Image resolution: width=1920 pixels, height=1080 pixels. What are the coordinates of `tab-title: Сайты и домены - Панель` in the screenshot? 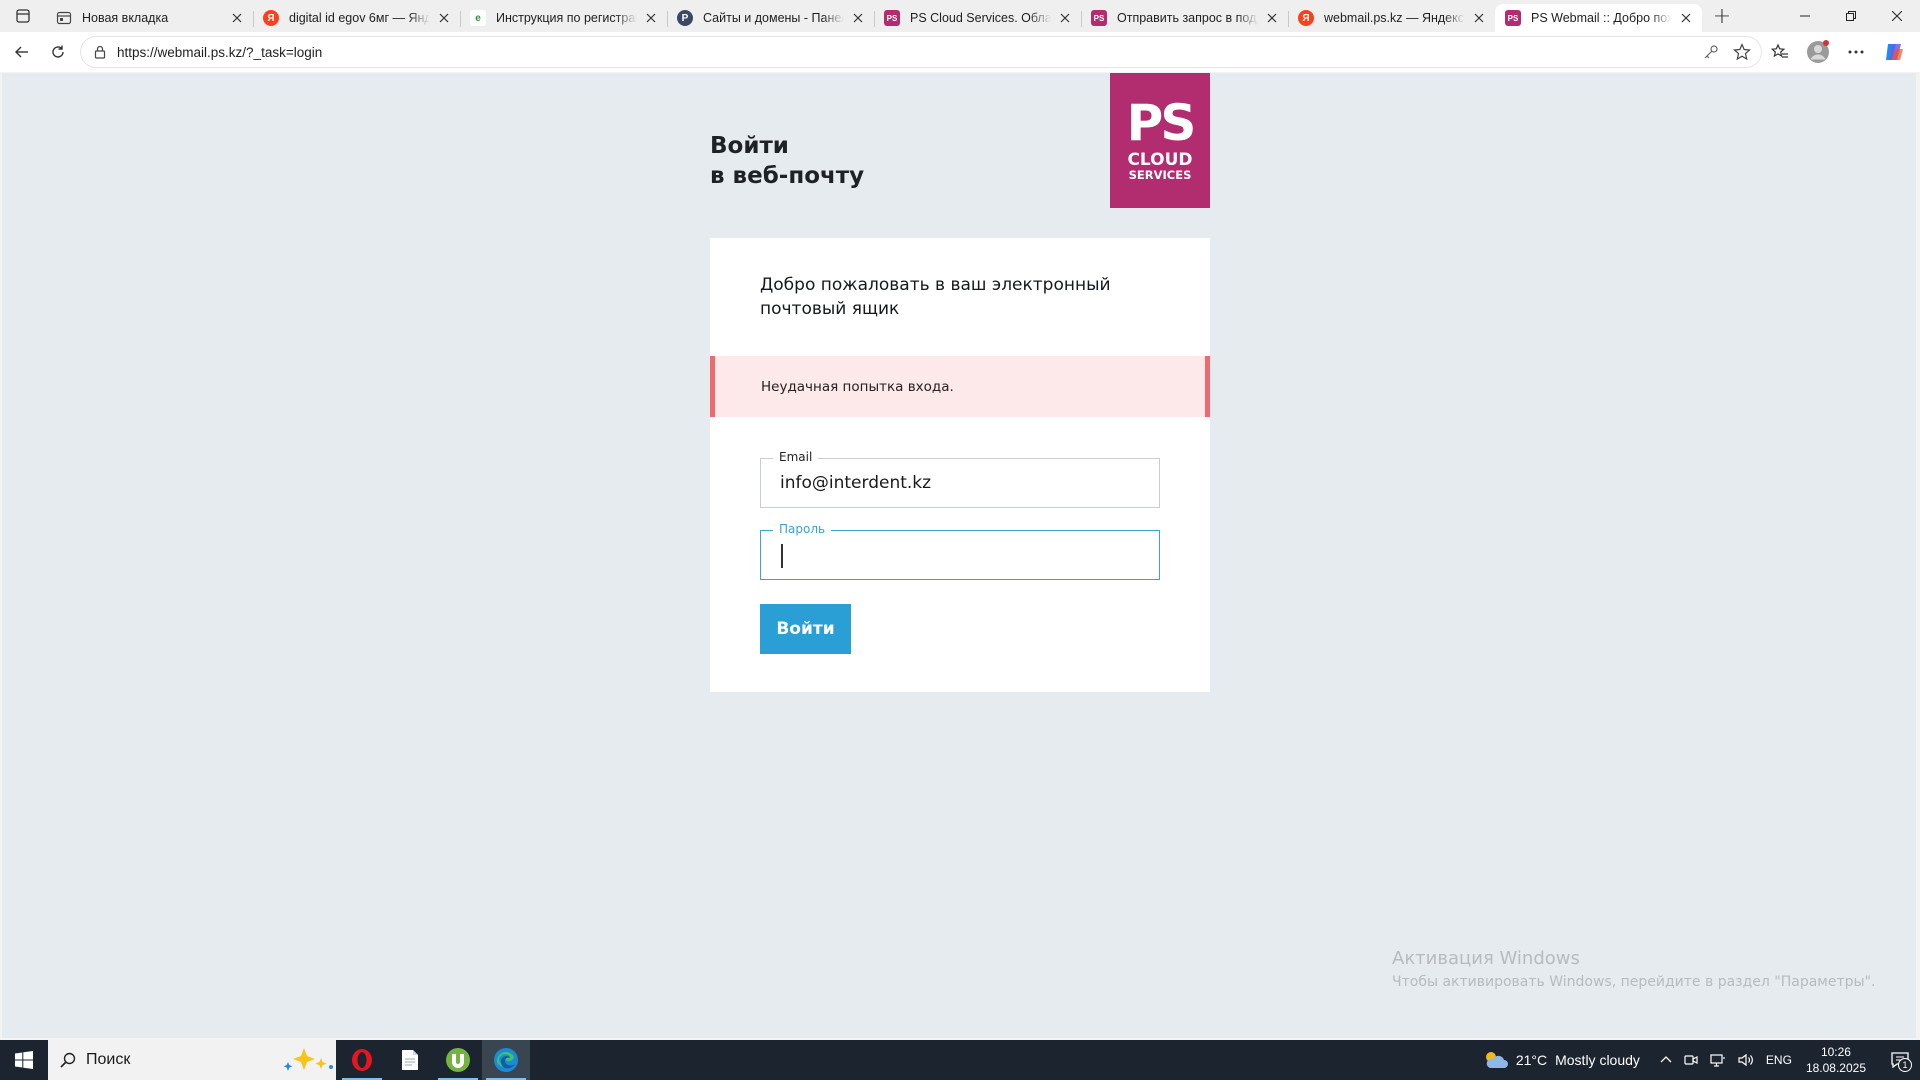 It's located at (773, 18).